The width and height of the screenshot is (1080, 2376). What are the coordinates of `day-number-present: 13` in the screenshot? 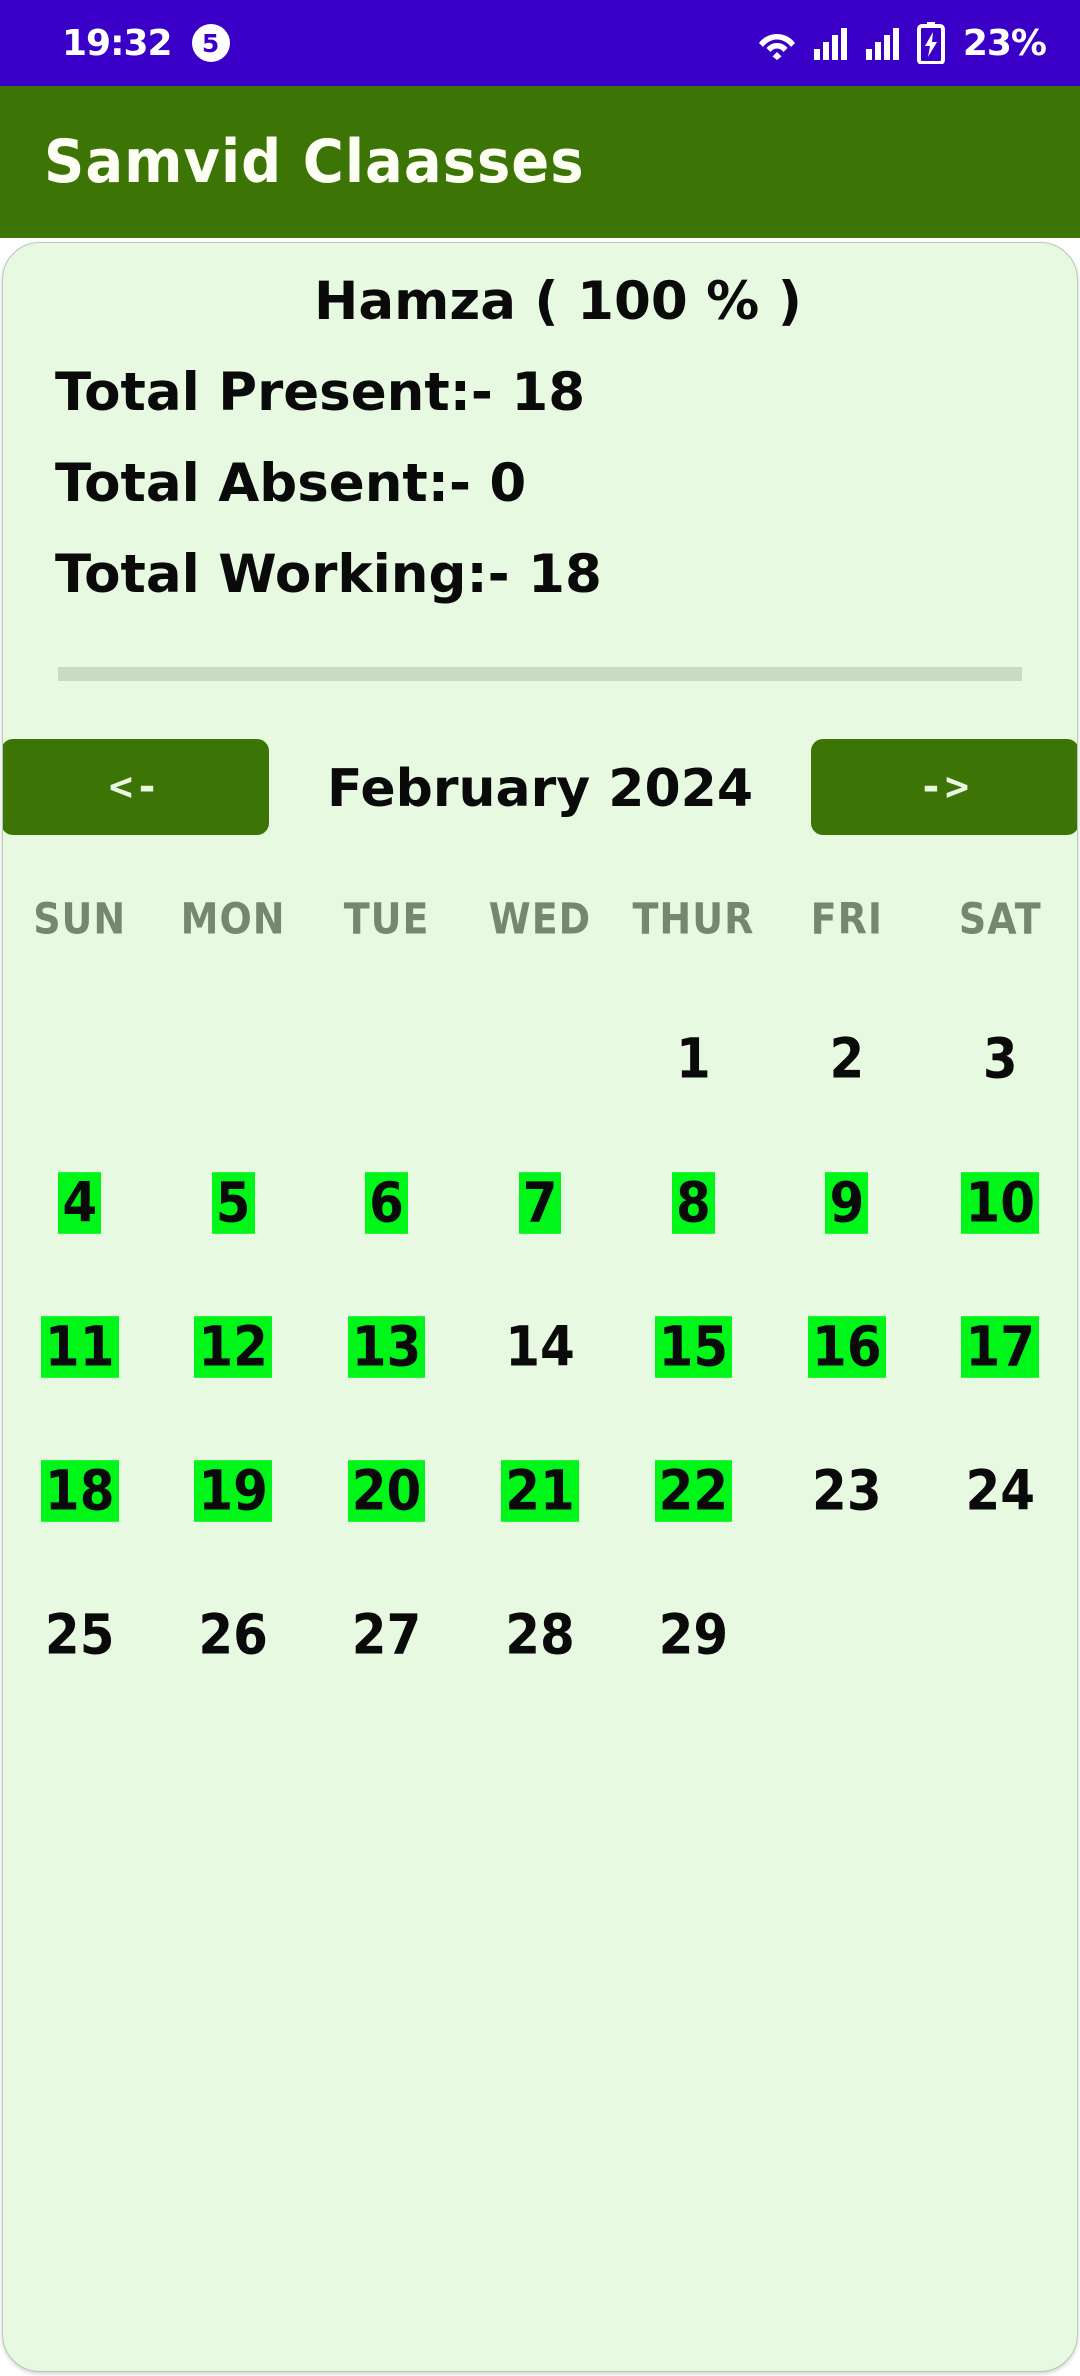 It's located at (386, 1347).